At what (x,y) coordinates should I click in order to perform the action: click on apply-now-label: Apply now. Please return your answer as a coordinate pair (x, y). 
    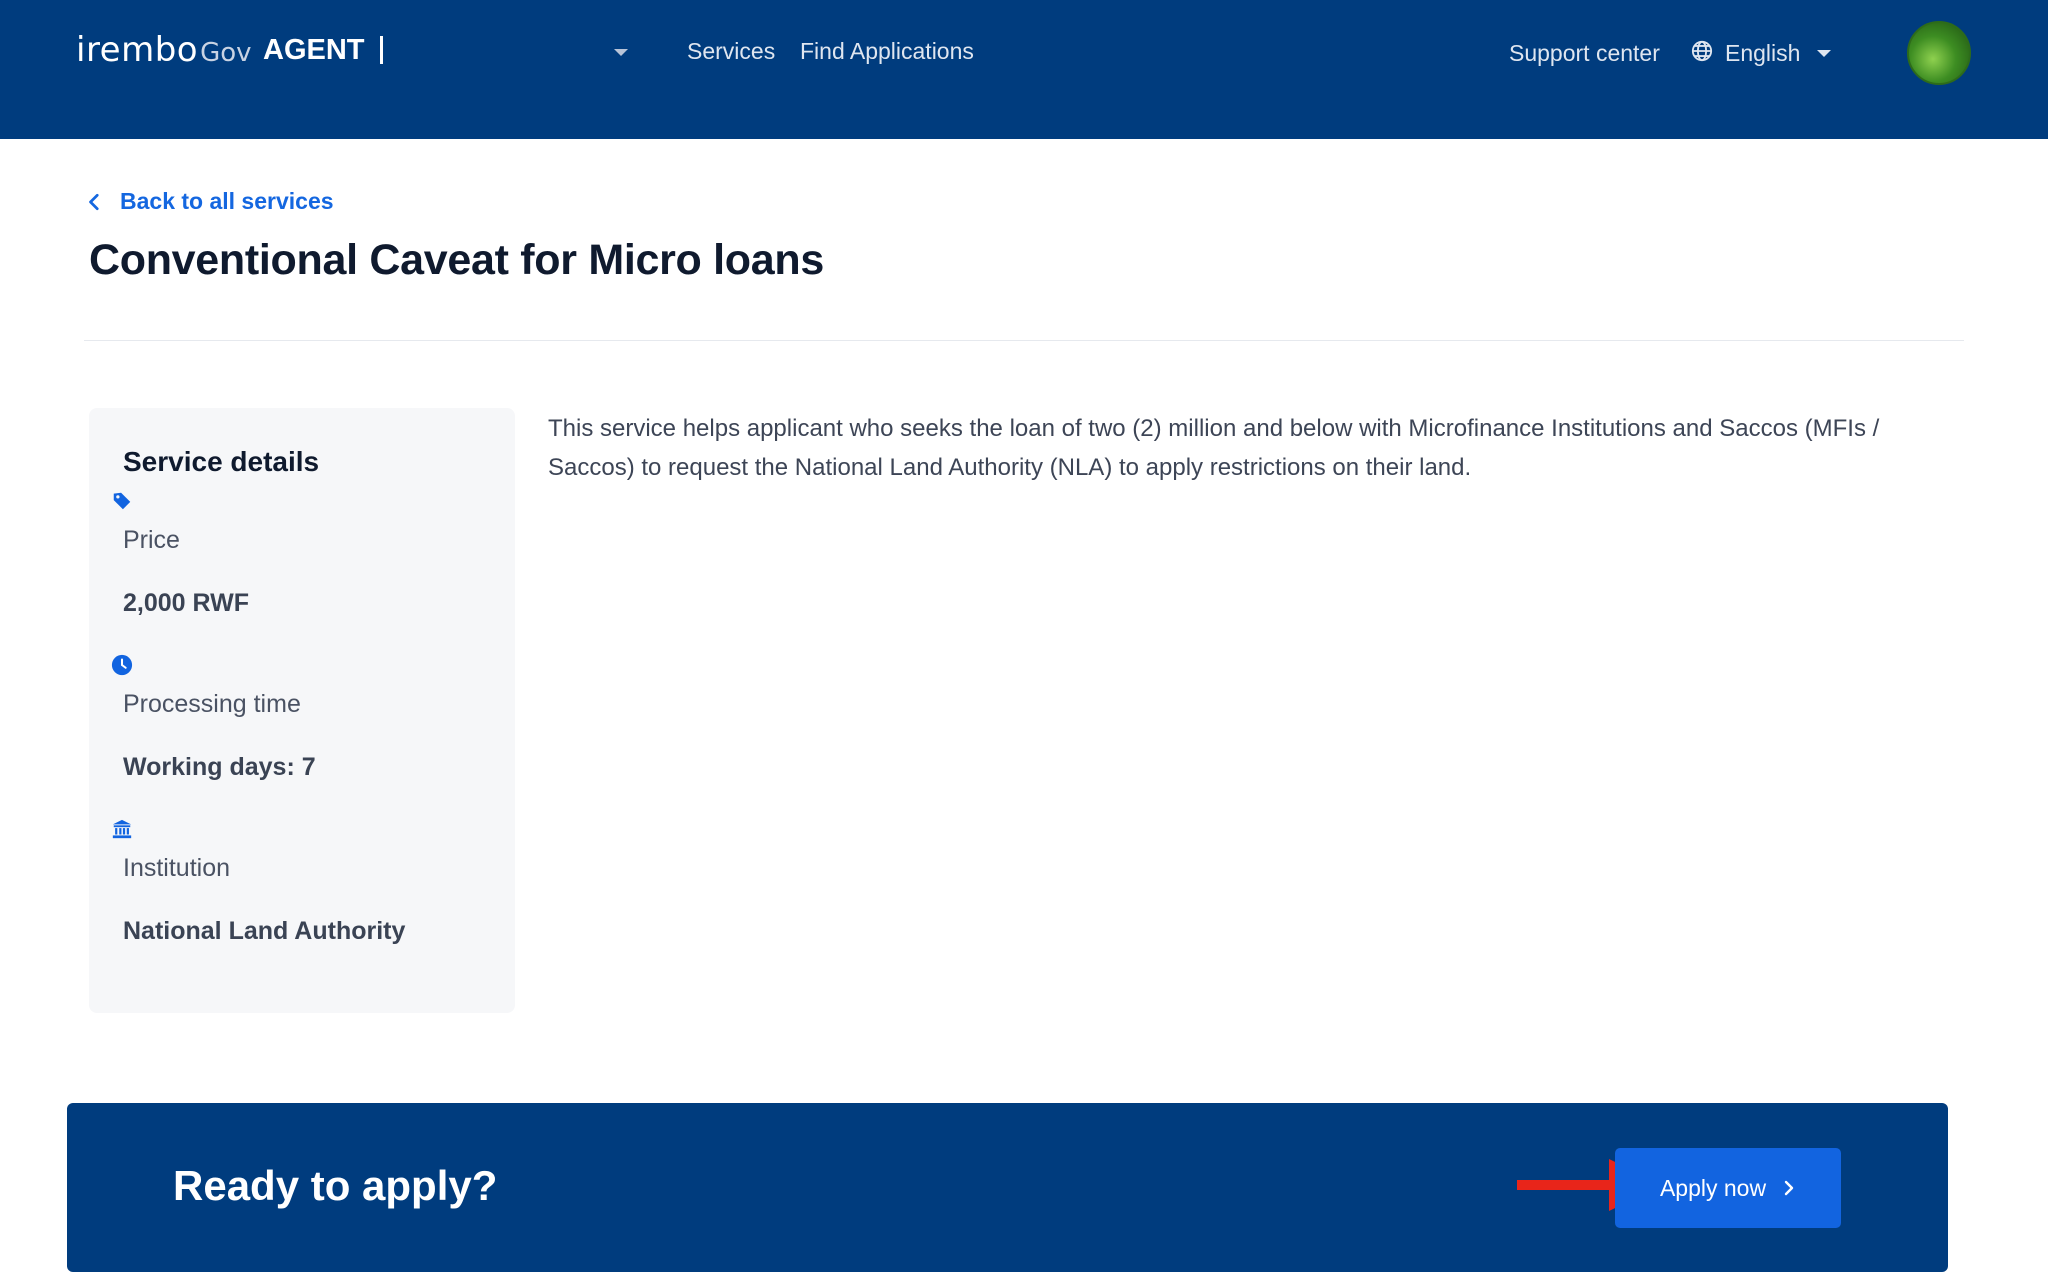
    Looking at the image, I should click on (1713, 1187).